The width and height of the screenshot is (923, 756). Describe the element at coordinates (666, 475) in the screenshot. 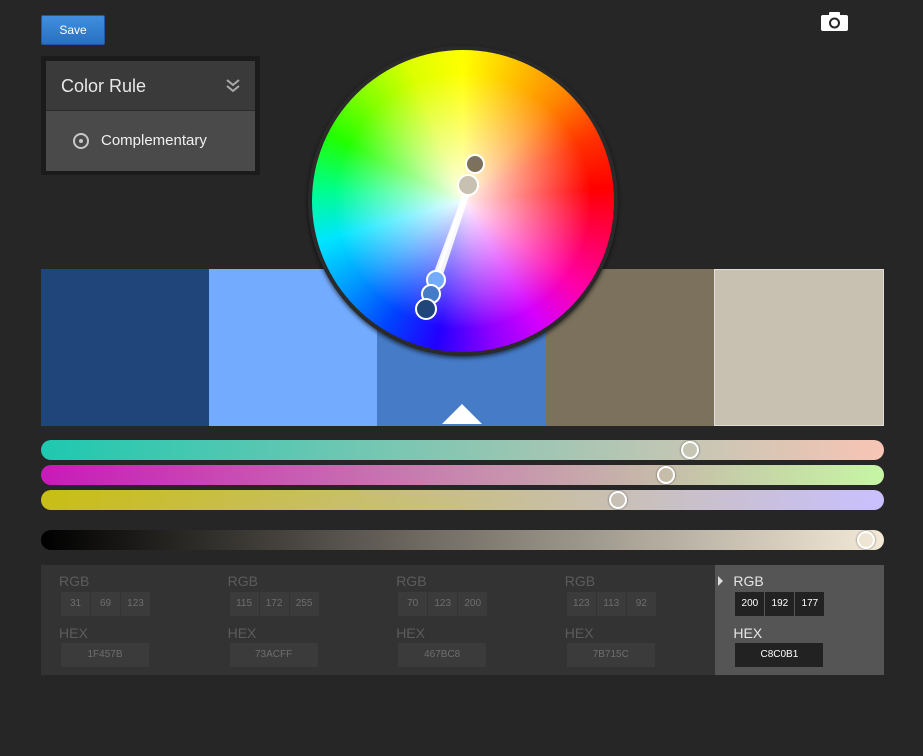

I see `slider-channel-2-knob` at that location.